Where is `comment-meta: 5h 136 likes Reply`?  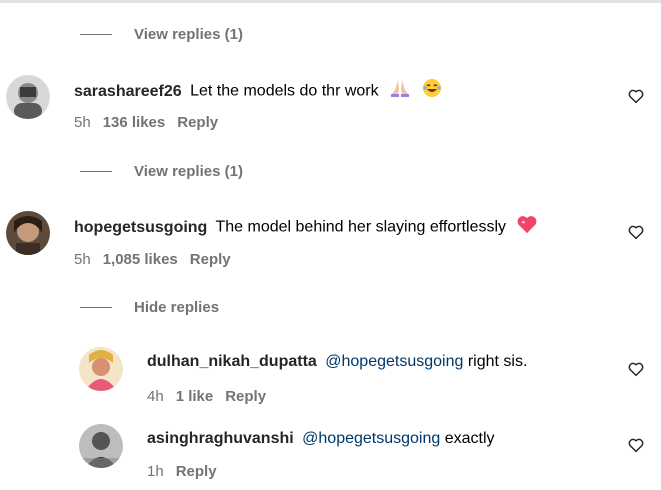
comment-meta: 5h 136 likes Reply is located at coordinates (152, 122).